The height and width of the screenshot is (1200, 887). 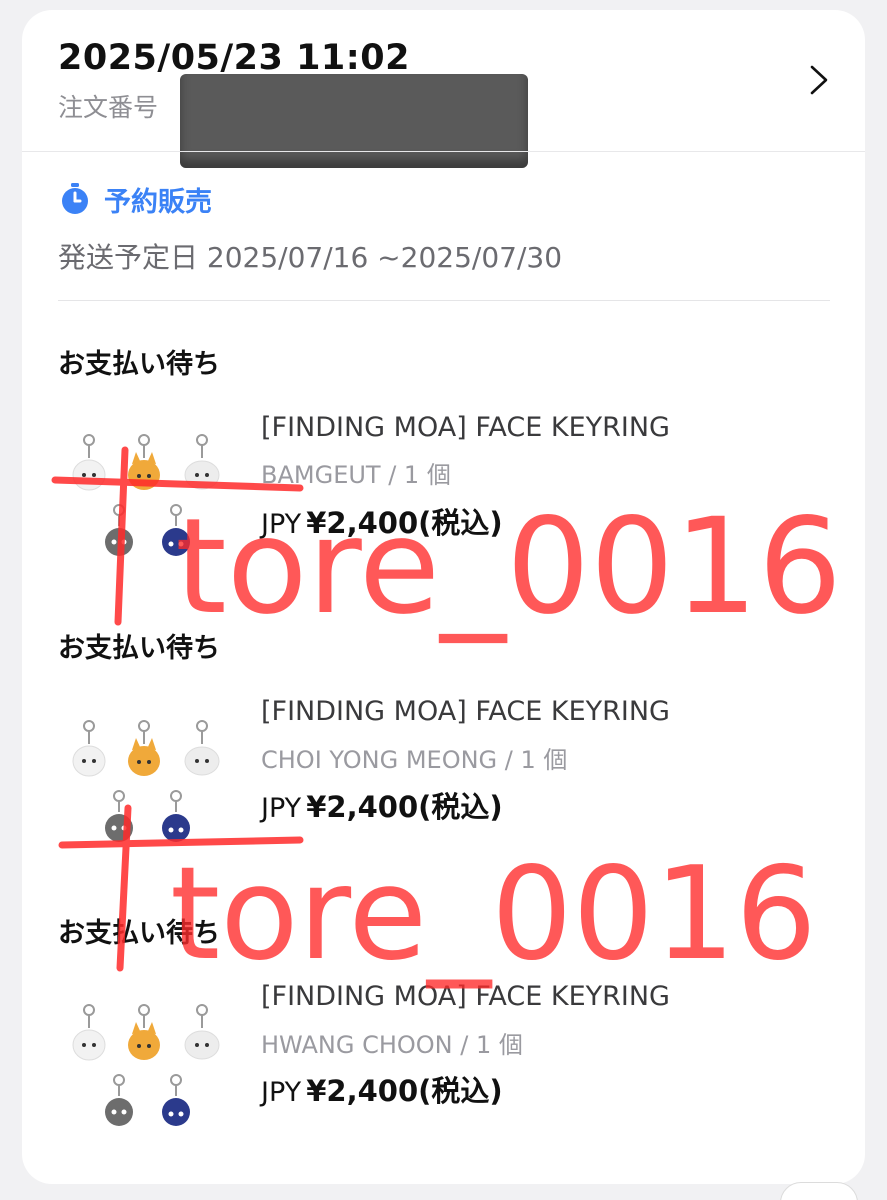 What do you see at coordinates (392, 1045) in the screenshot?
I see `product-variant: HWANG CHOON / 1 個` at bounding box center [392, 1045].